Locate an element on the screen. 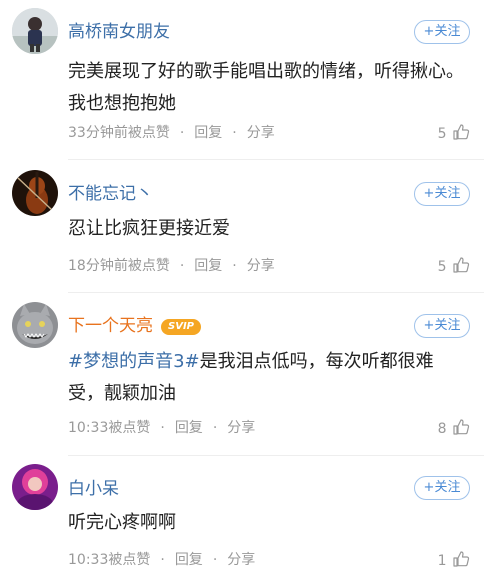 This screenshot has width=484, height=579. svip-badge: SVIP is located at coordinates (181, 327).